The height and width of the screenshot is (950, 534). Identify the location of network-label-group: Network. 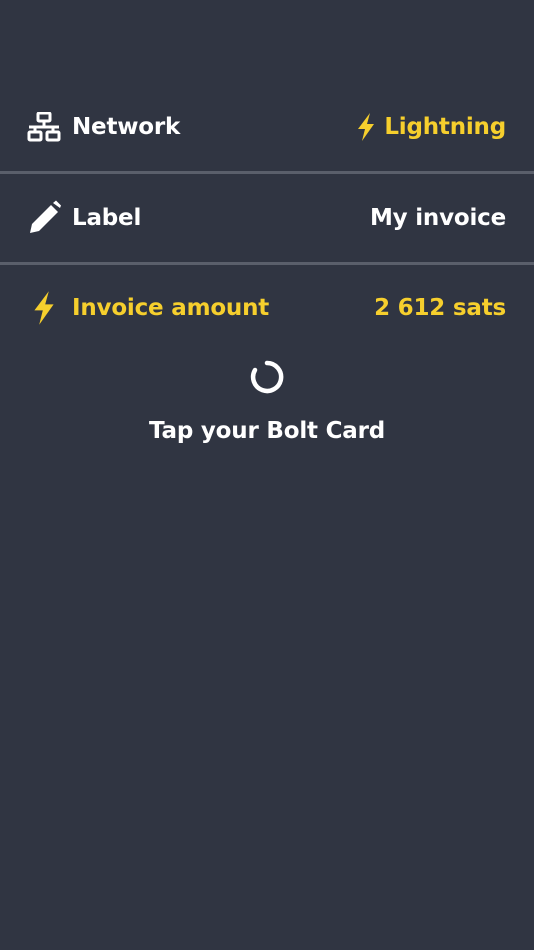
(103, 127).